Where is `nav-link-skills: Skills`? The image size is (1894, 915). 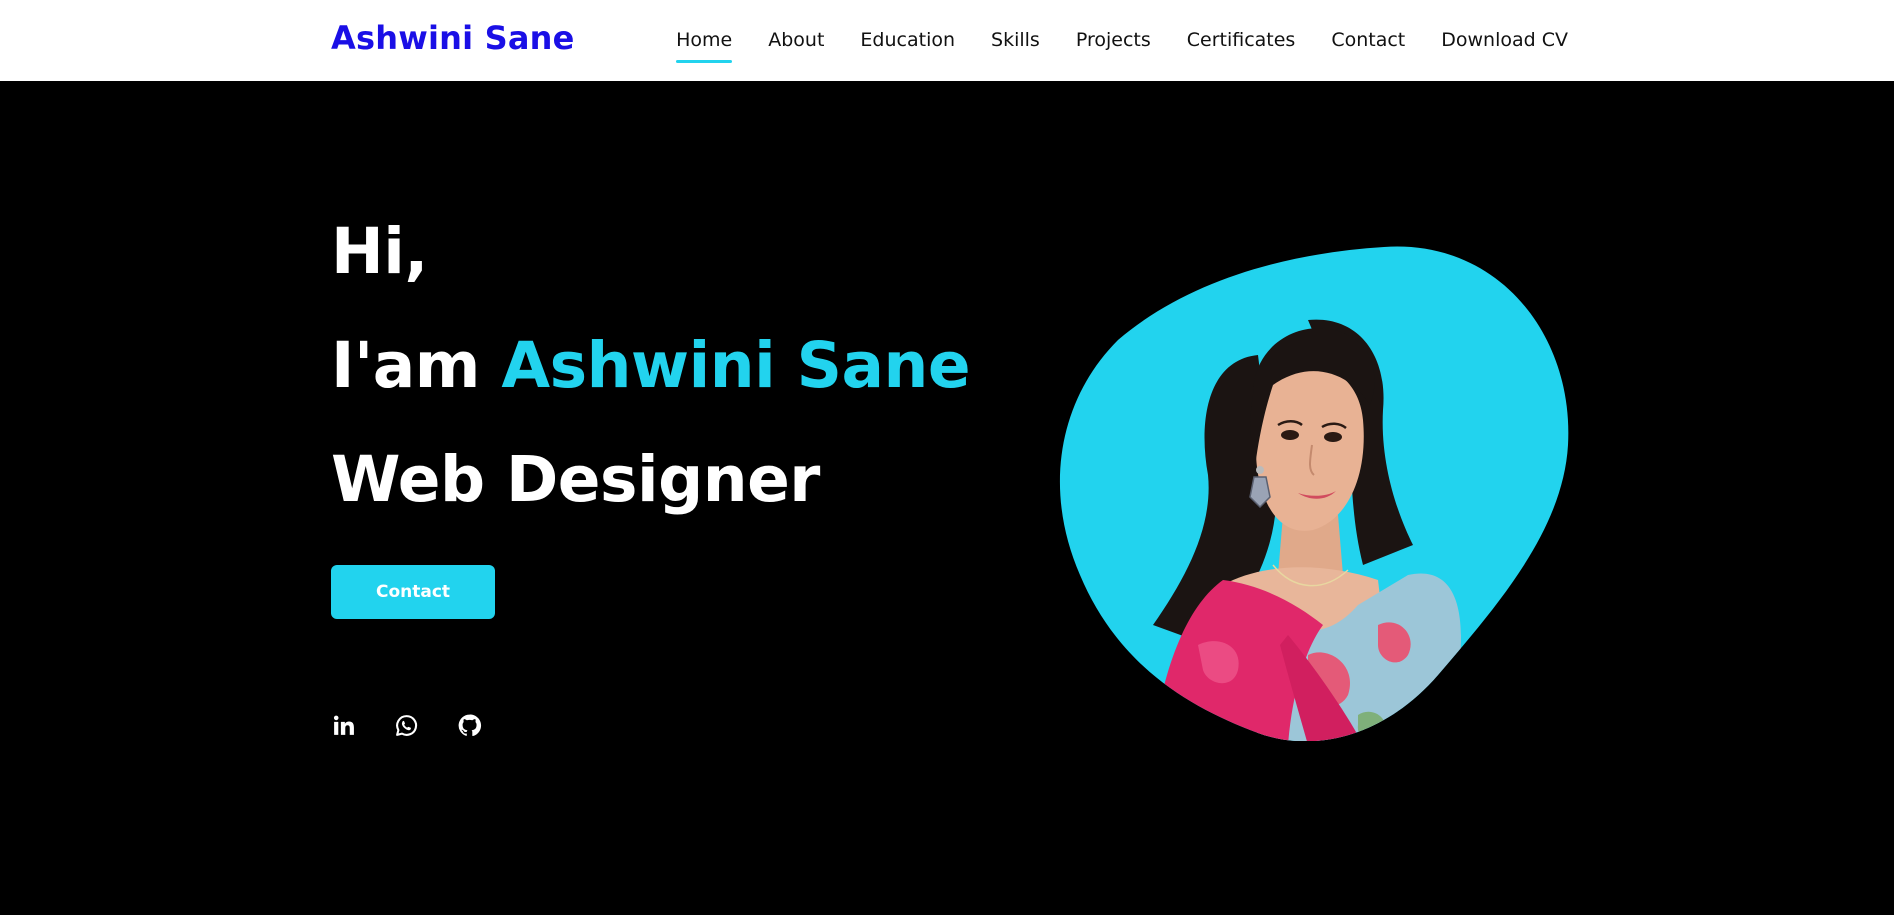
nav-link-skills: Skills is located at coordinates (1015, 40).